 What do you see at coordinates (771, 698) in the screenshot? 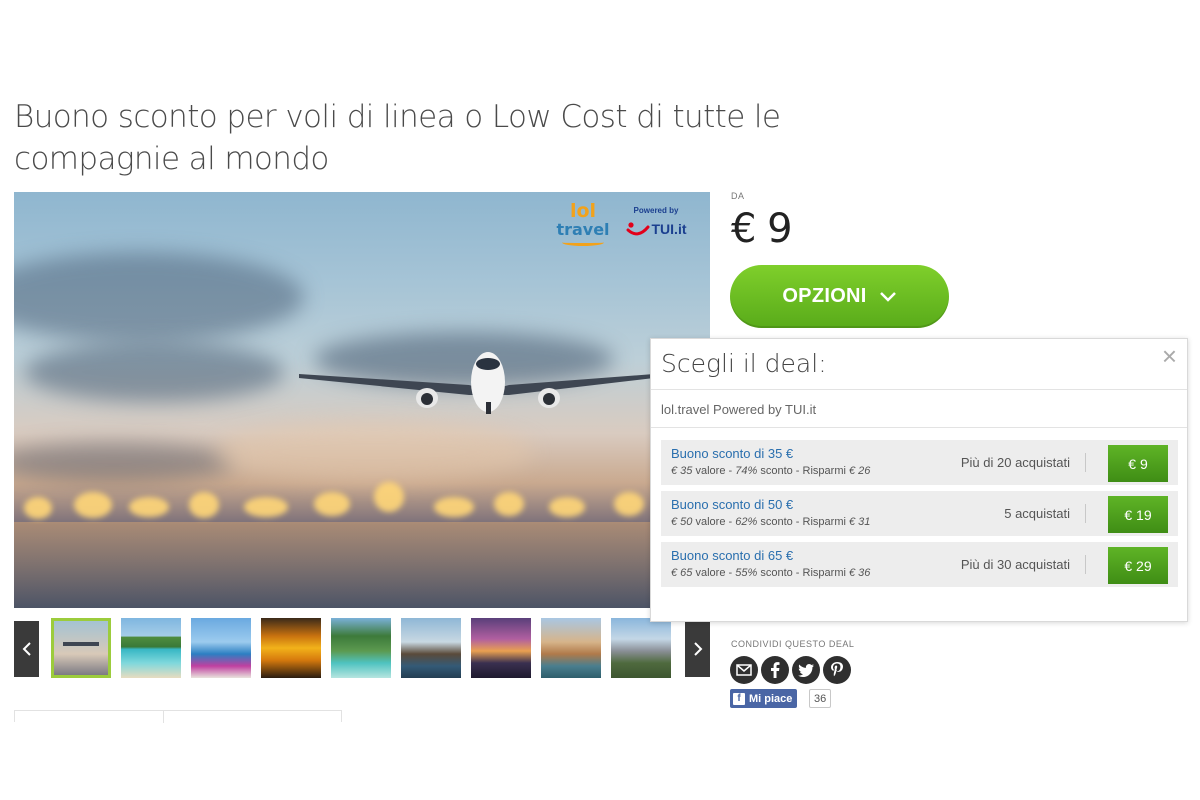
I see `like-label: Mi piace` at bounding box center [771, 698].